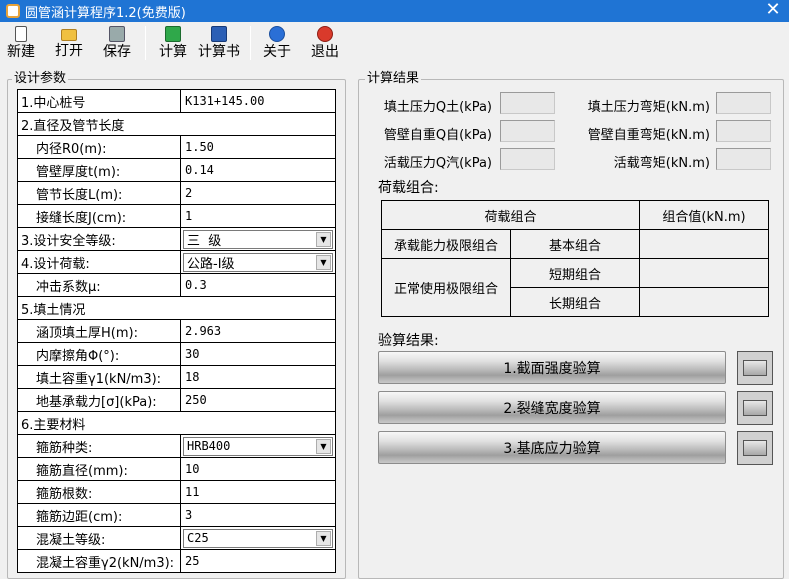 The image size is (789, 579). What do you see at coordinates (394, 43) in the screenshot?
I see `toolbar: 新建 打开 保存 计算 计算书 关于 退出` at bounding box center [394, 43].